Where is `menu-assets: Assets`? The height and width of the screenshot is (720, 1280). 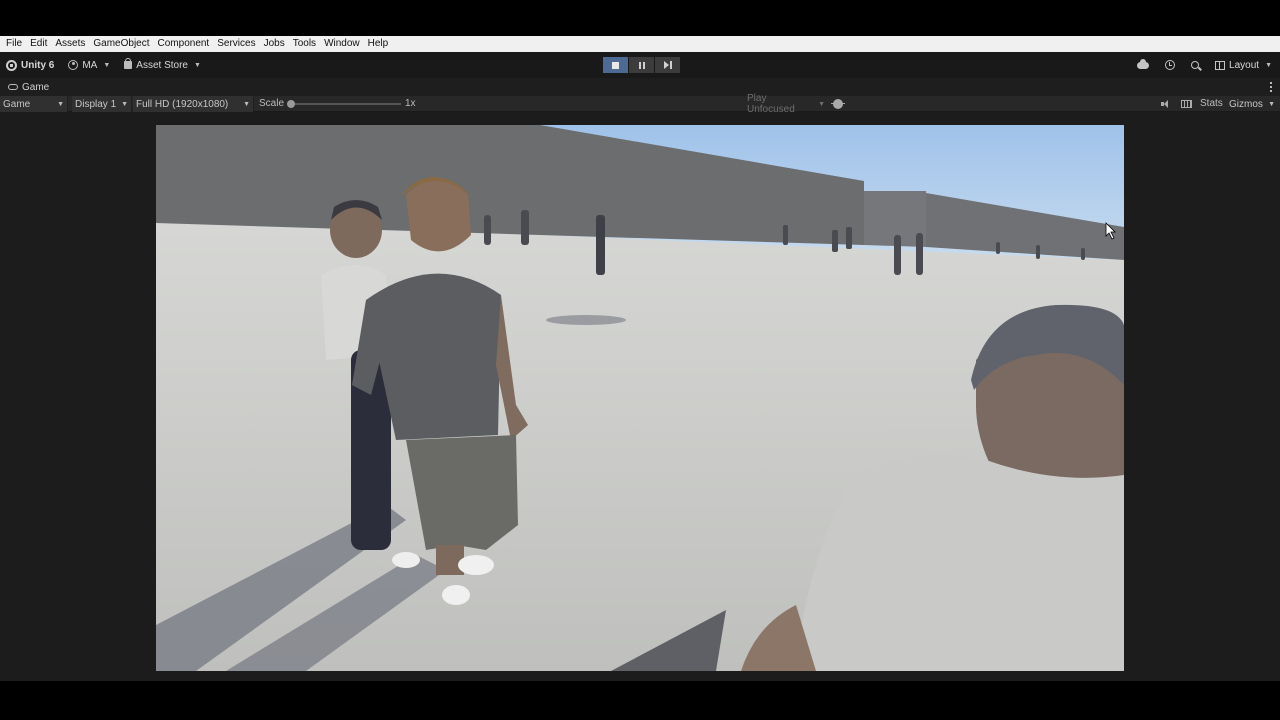
menu-assets: Assets is located at coordinates (70, 44).